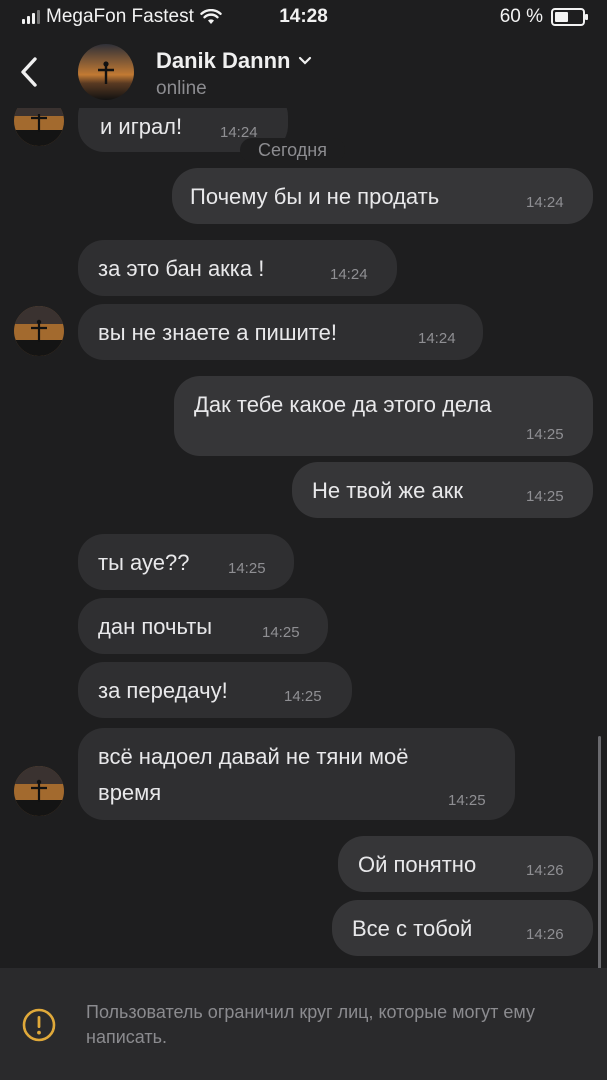  What do you see at coordinates (543, 17) in the screenshot?
I see `battery-group: 60 %` at bounding box center [543, 17].